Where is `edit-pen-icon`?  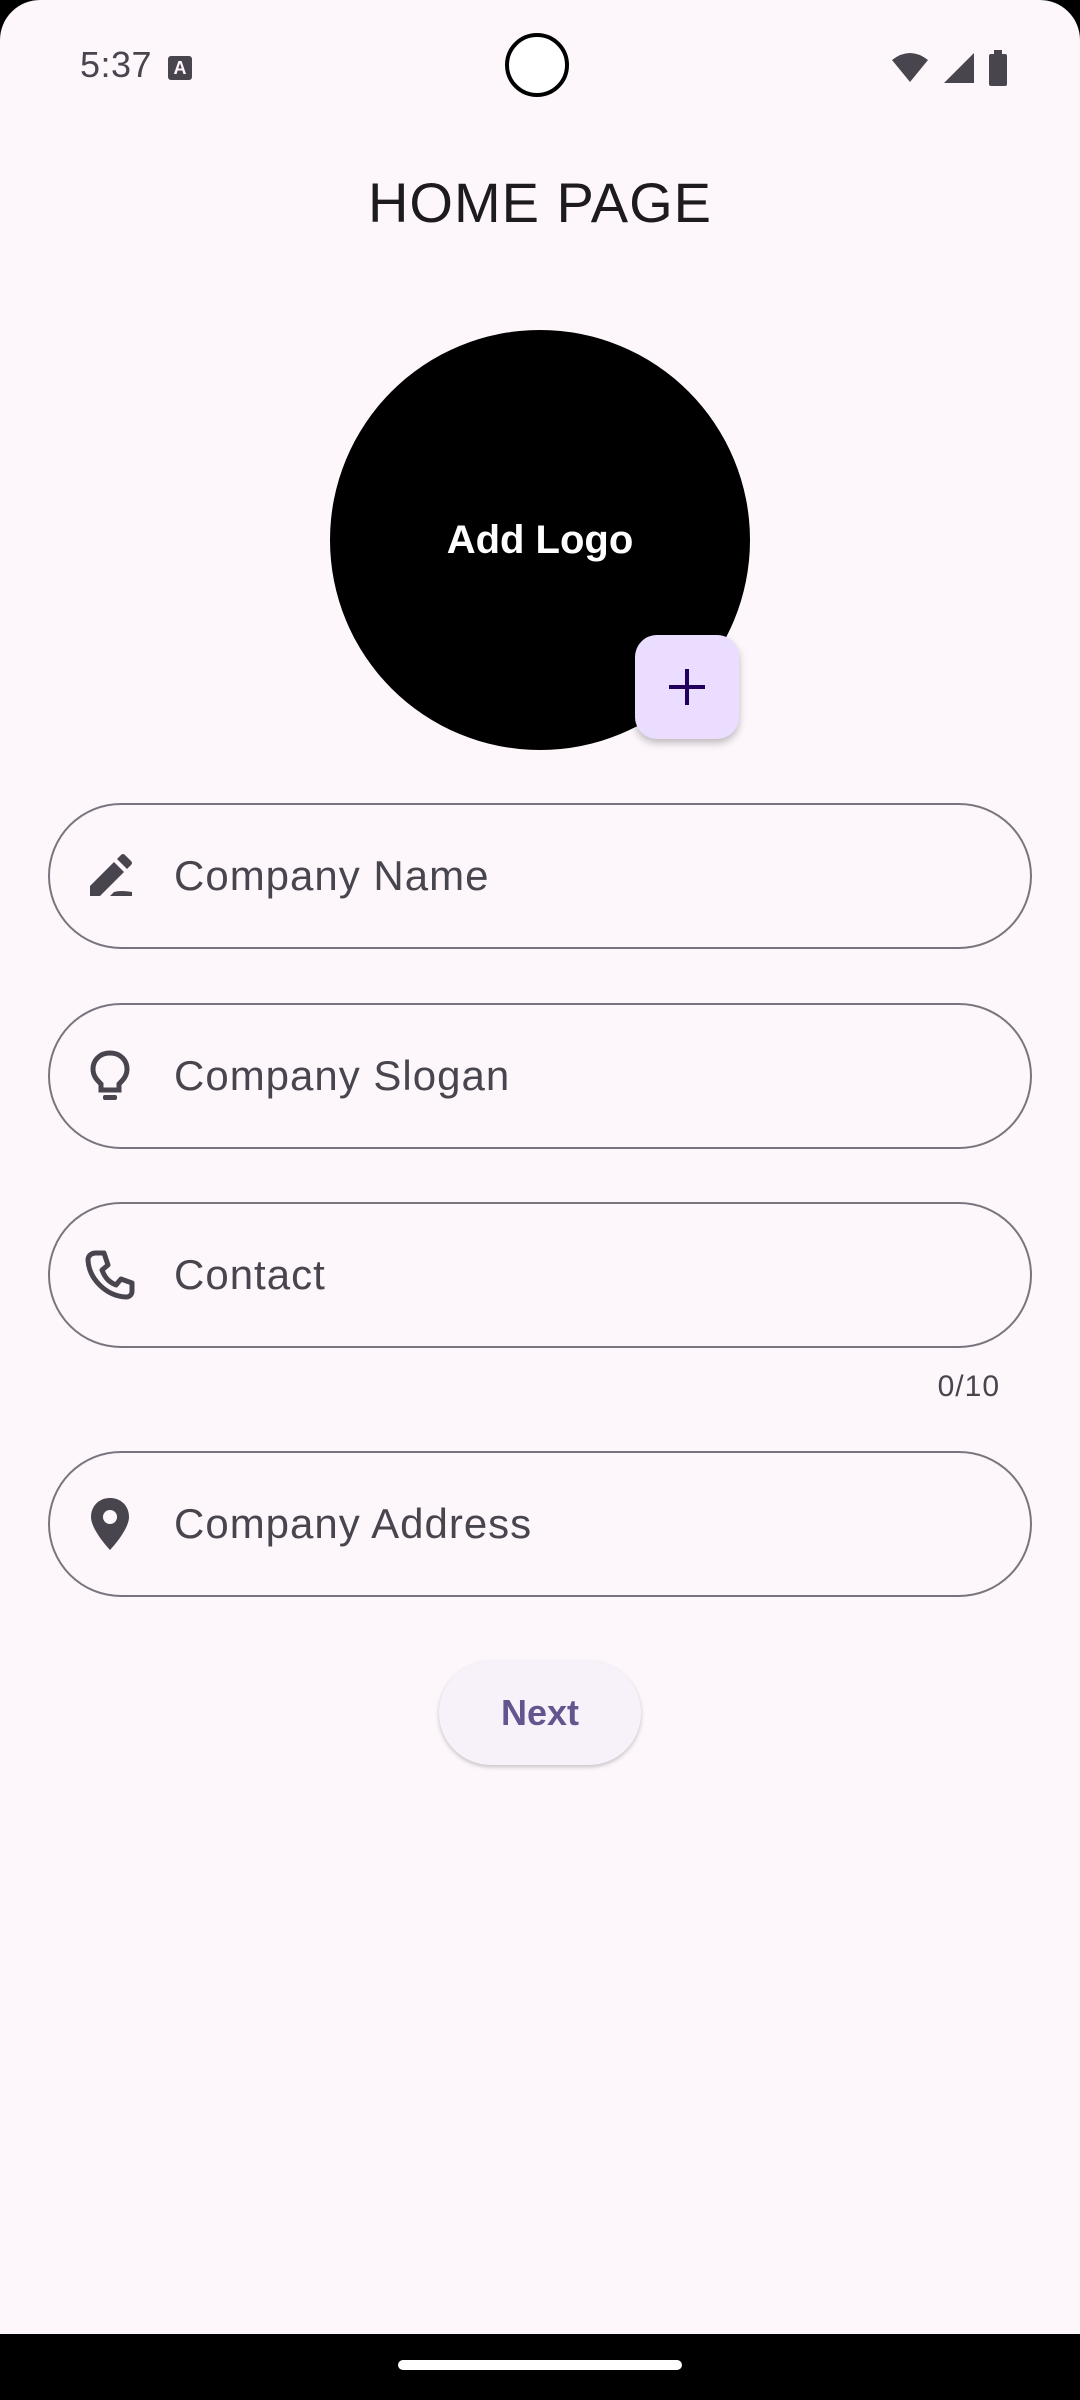
edit-pen-icon is located at coordinates (110, 876).